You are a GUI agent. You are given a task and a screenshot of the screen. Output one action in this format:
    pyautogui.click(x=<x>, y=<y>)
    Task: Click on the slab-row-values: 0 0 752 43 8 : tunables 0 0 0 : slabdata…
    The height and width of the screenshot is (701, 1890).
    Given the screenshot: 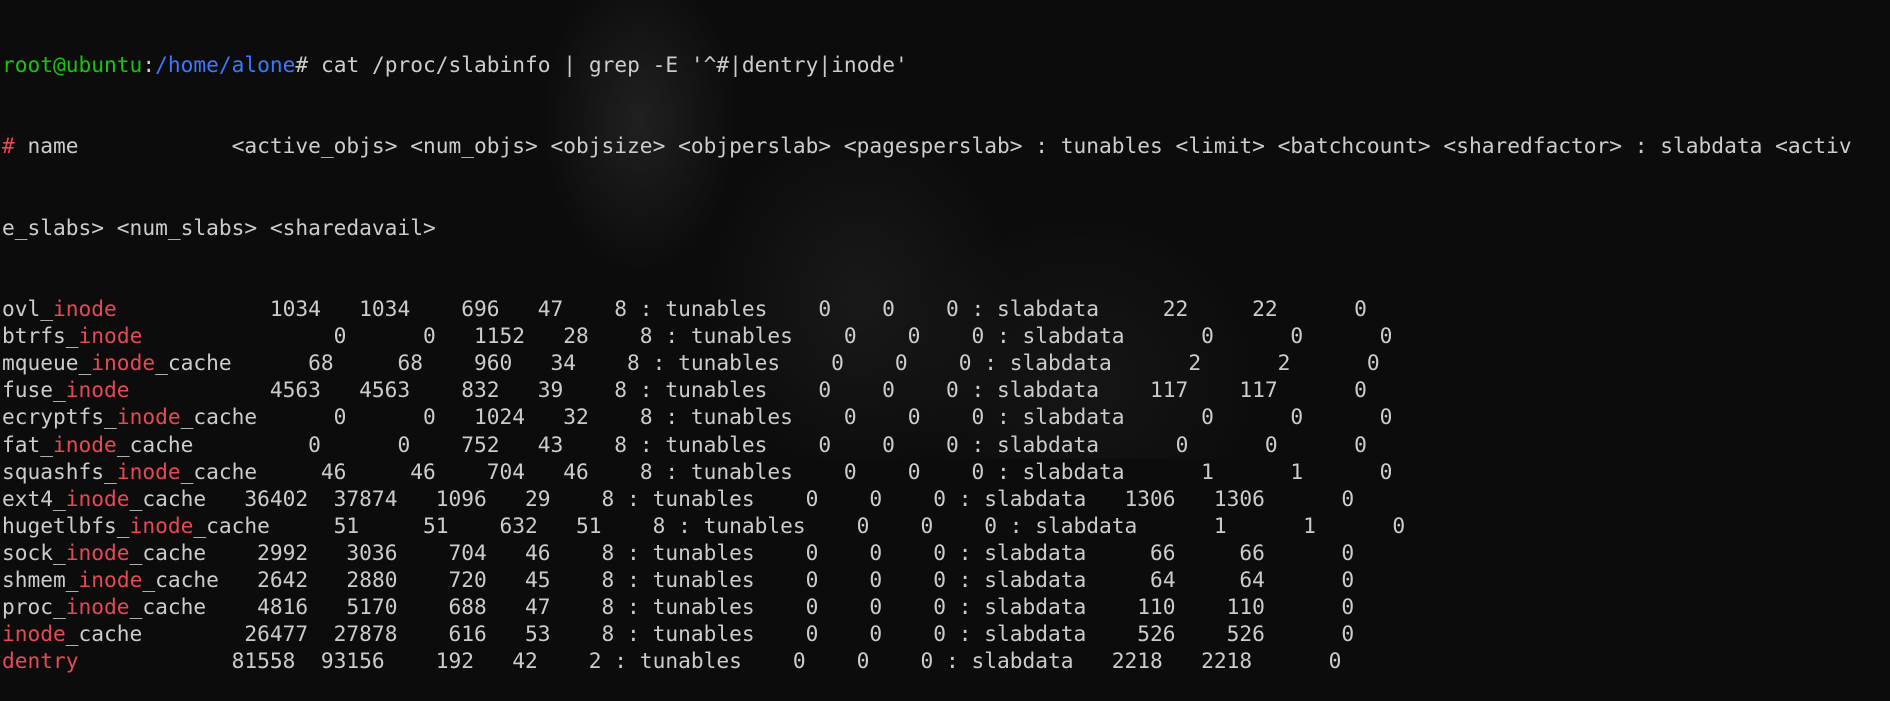 What is the action you would take?
    pyautogui.click(x=780, y=444)
    